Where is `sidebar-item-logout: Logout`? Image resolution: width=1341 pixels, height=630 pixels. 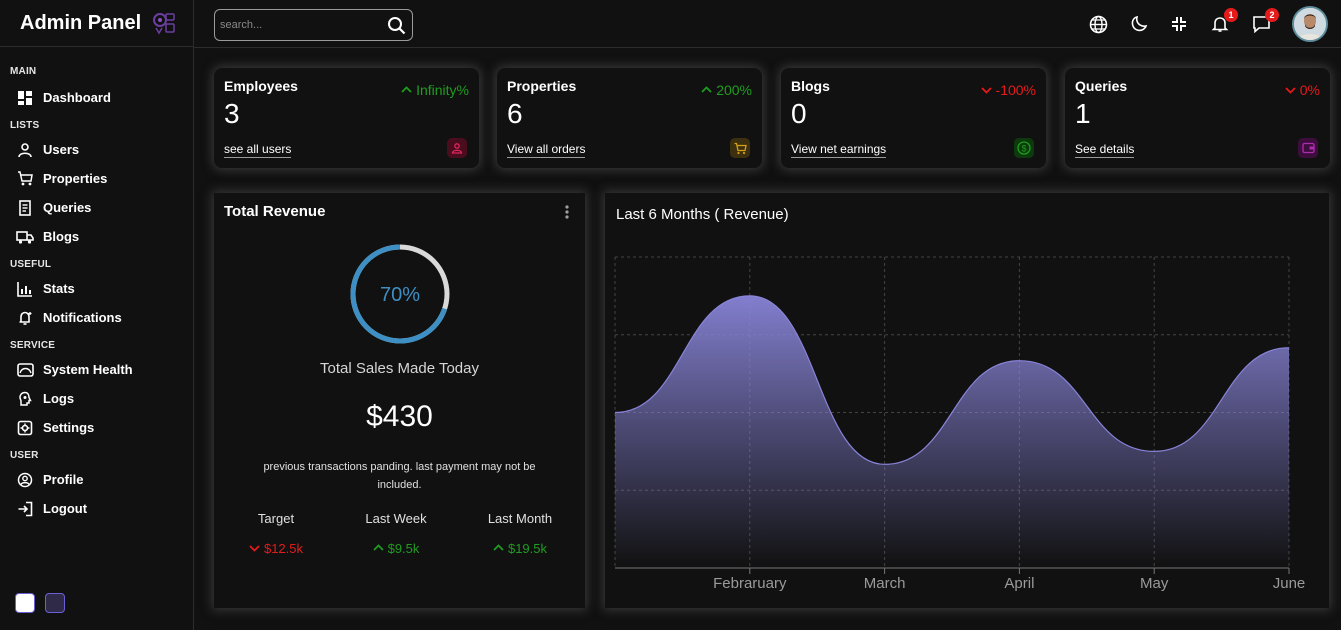 sidebar-item-logout: Logout is located at coordinates (97, 508).